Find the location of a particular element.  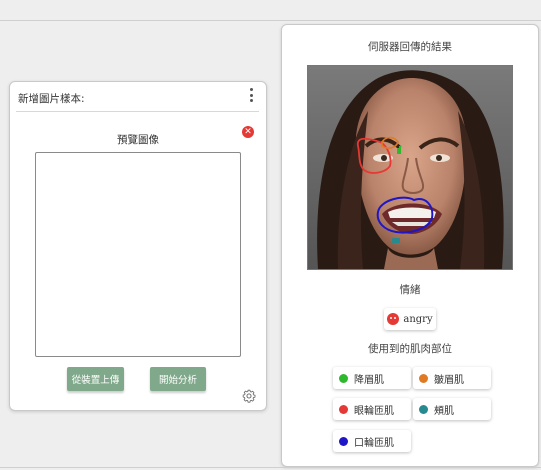

clear-preview-icon: ✕ is located at coordinates (248, 132).